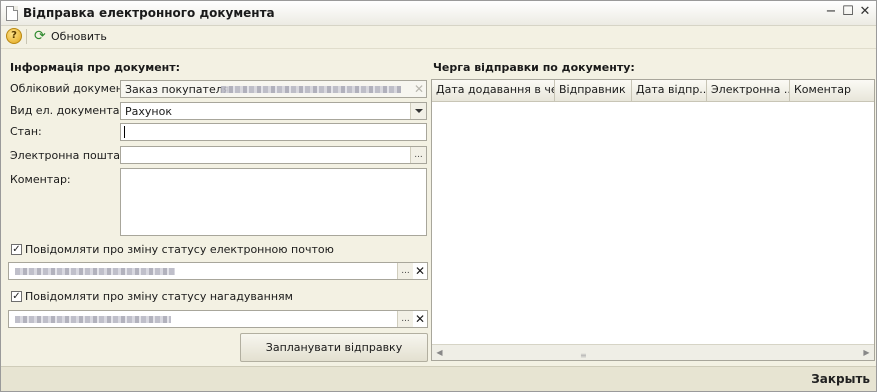  Describe the element at coordinates (40, 179) in the screenshot. I see `comment-label: Коментар:` at that location.